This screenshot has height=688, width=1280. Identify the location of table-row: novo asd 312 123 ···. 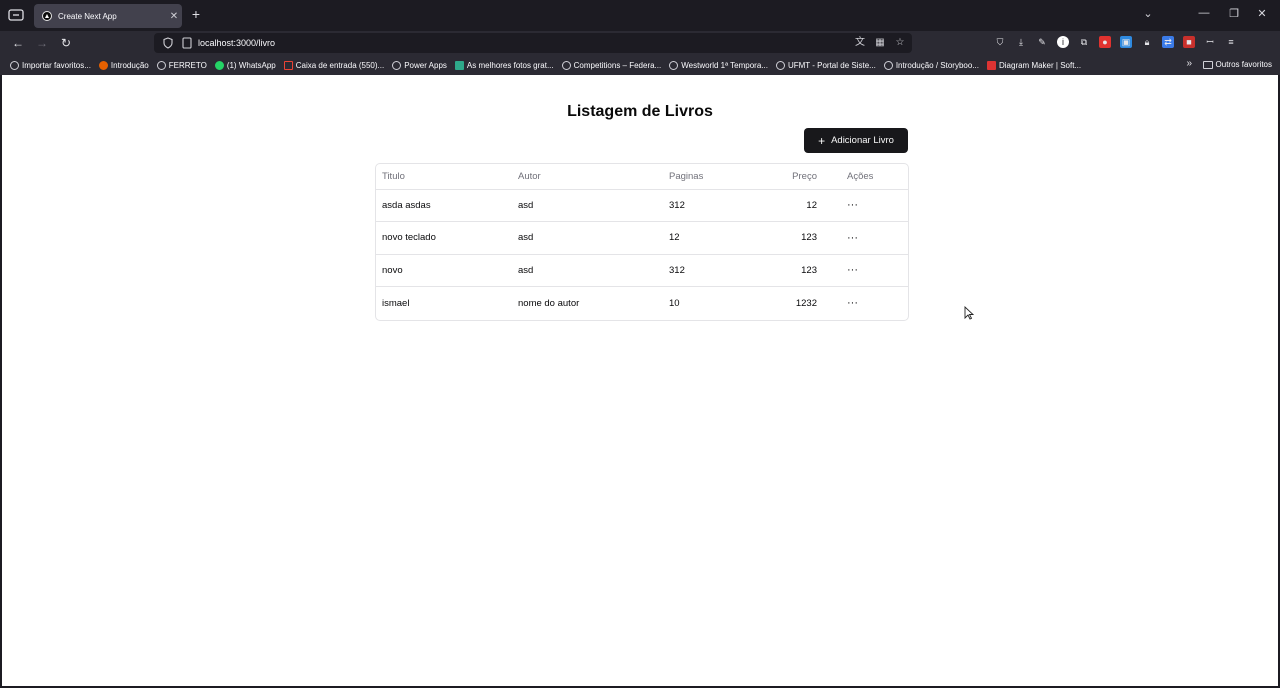
(642, 270).